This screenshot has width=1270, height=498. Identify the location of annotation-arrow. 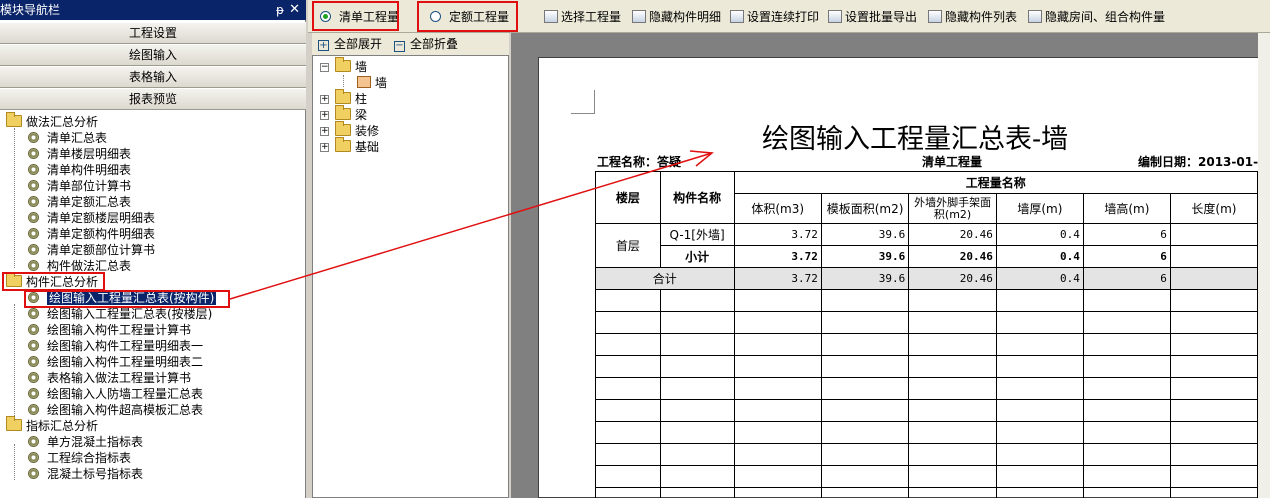
(471, 225).